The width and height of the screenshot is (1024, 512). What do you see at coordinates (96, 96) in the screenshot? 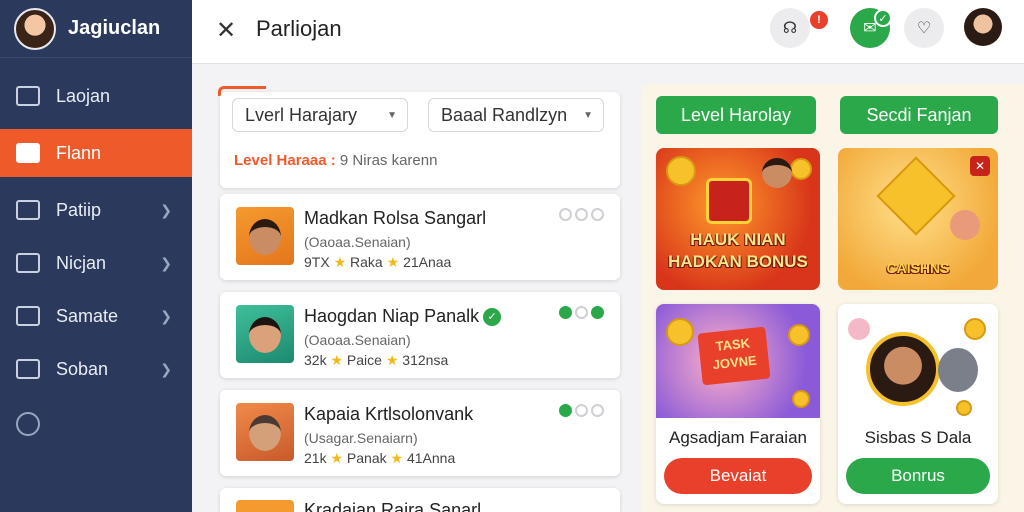
I see `sidebar-item-laojan: Laojan` at bounding box center [96, 96].